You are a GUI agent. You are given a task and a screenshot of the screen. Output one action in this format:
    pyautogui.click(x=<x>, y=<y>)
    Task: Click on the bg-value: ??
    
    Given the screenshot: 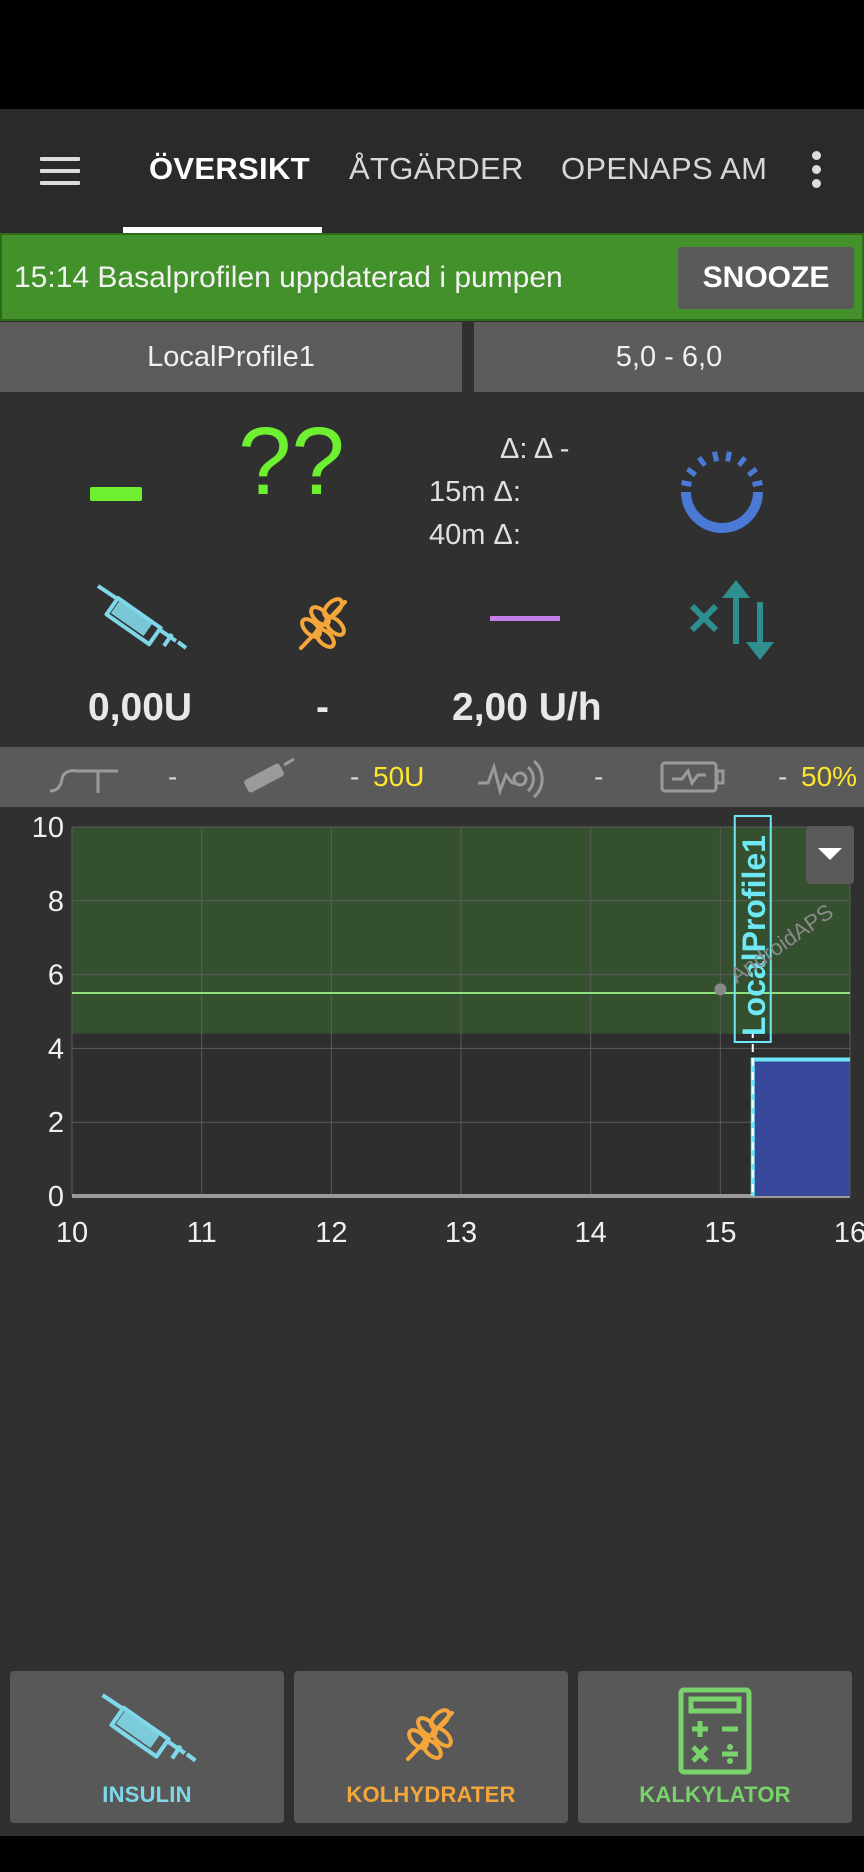 What is the action you would take?
    pyautogui.click(x=291, y=461)
    